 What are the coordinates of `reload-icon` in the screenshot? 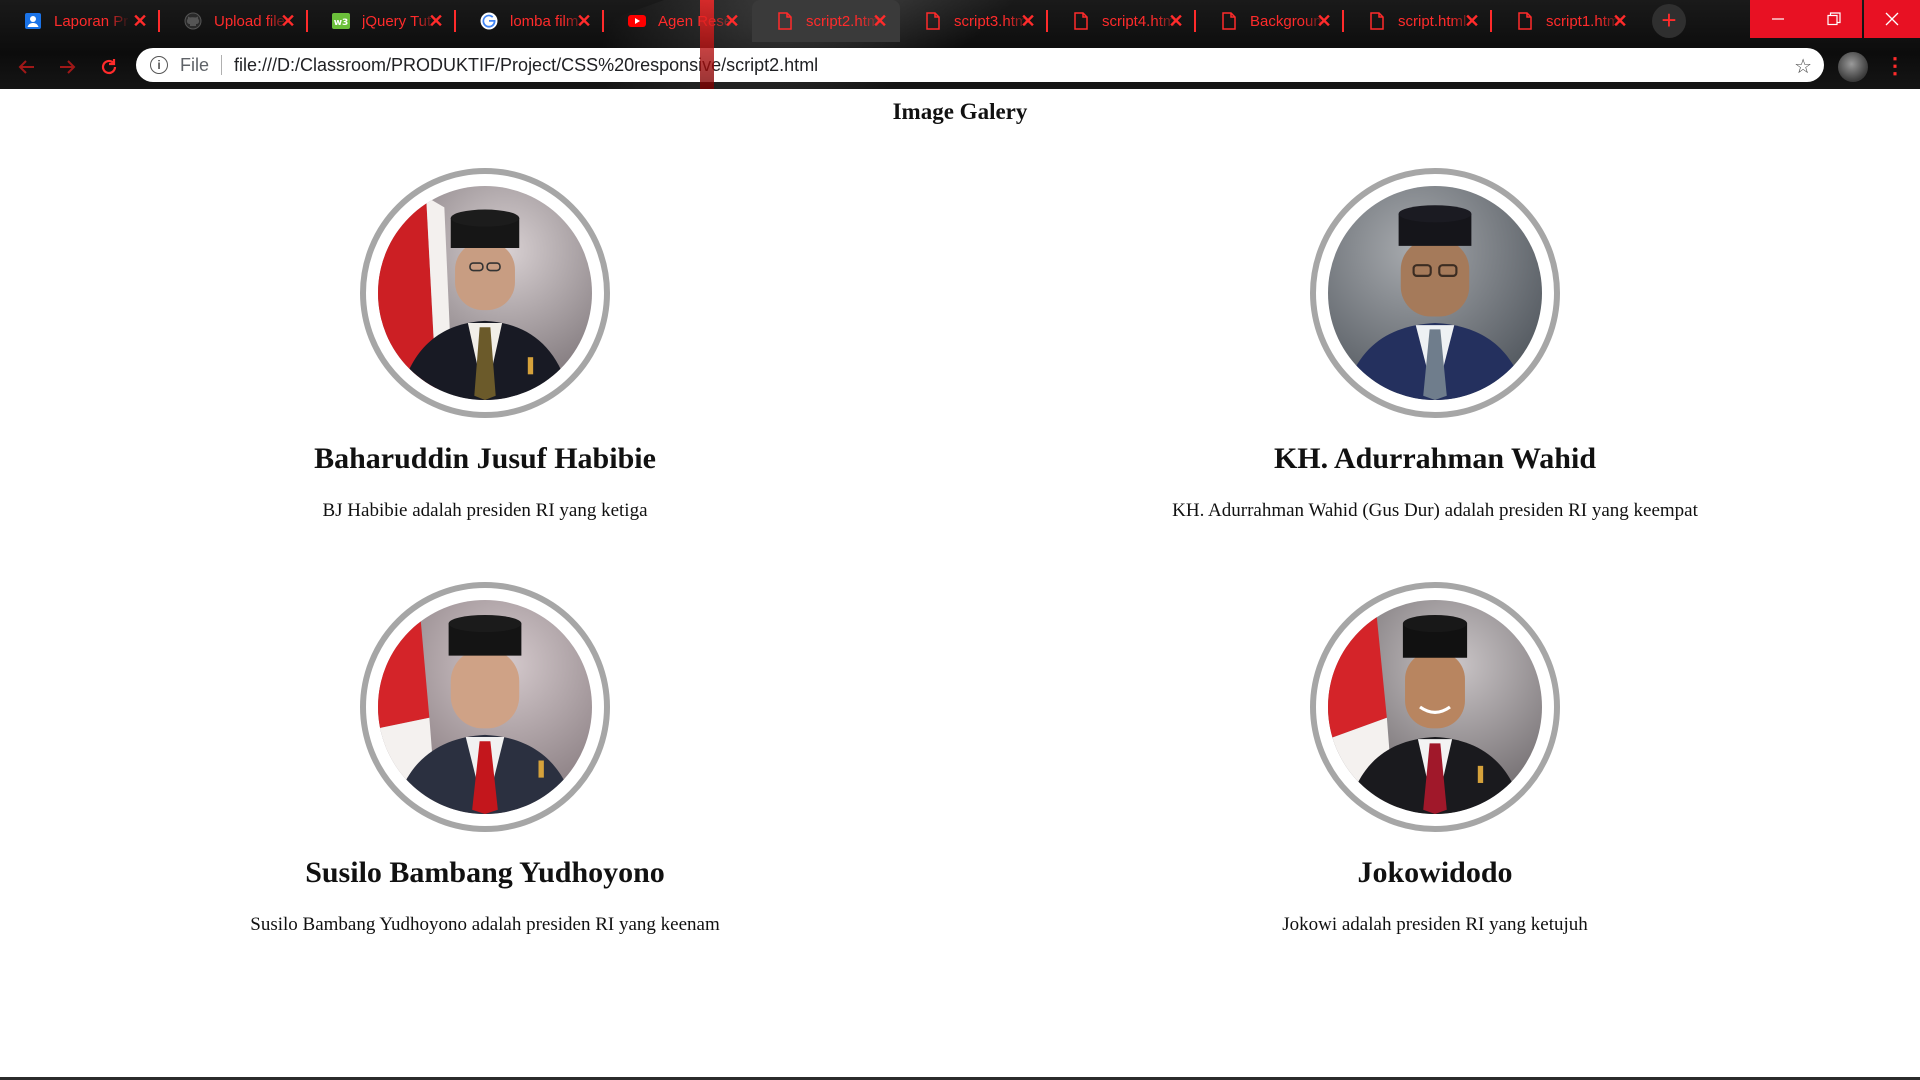 It's located at (109, 67).